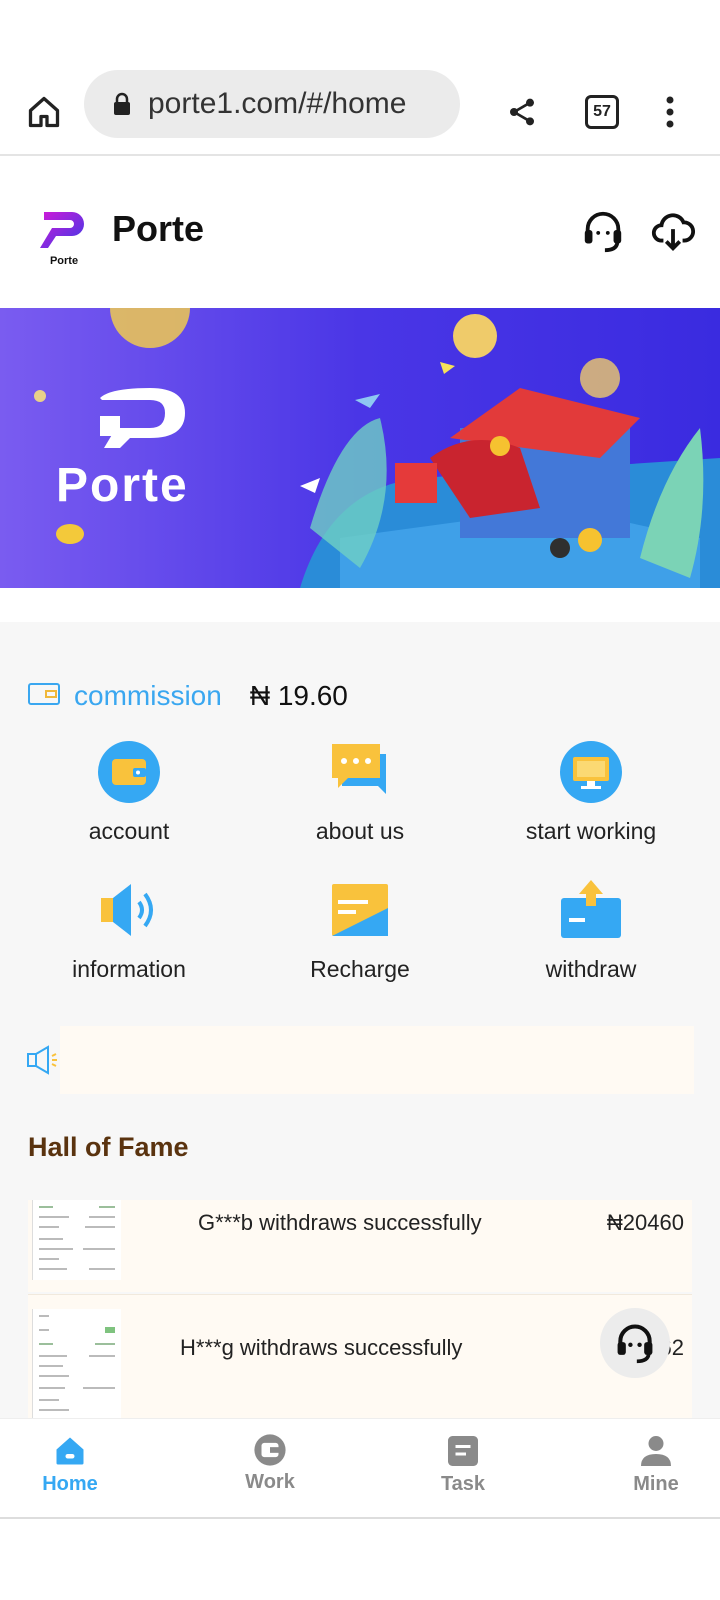 The width and height of the screenshot is (720, 1600). Describe the element at coordinates (656, 1484) in the screenshot. I see `nav-mine-label: Mine` at that location.